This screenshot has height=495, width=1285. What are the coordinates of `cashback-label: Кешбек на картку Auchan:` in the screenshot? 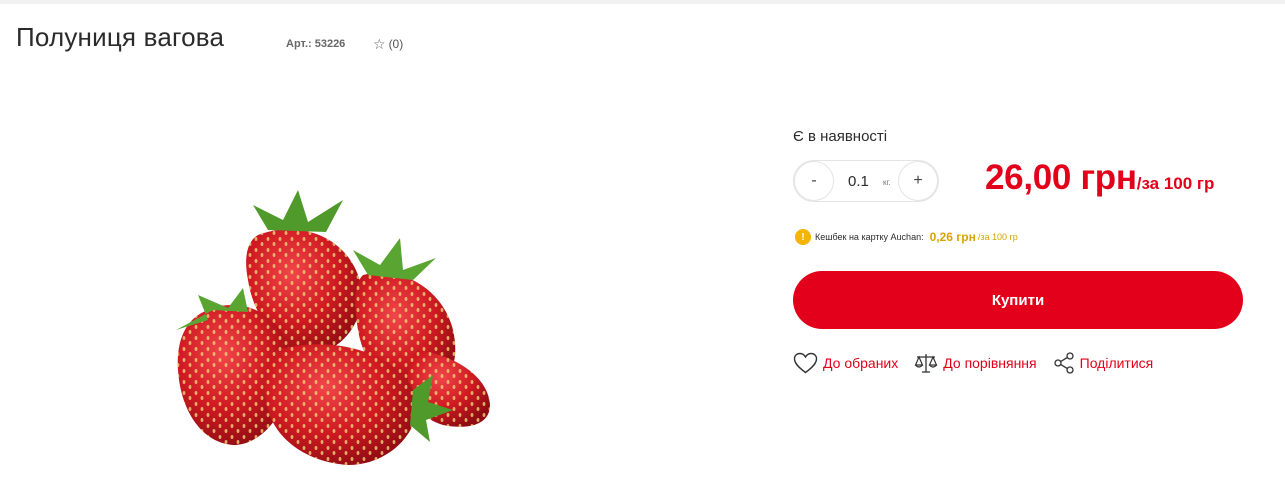 It's located at (869, 237).